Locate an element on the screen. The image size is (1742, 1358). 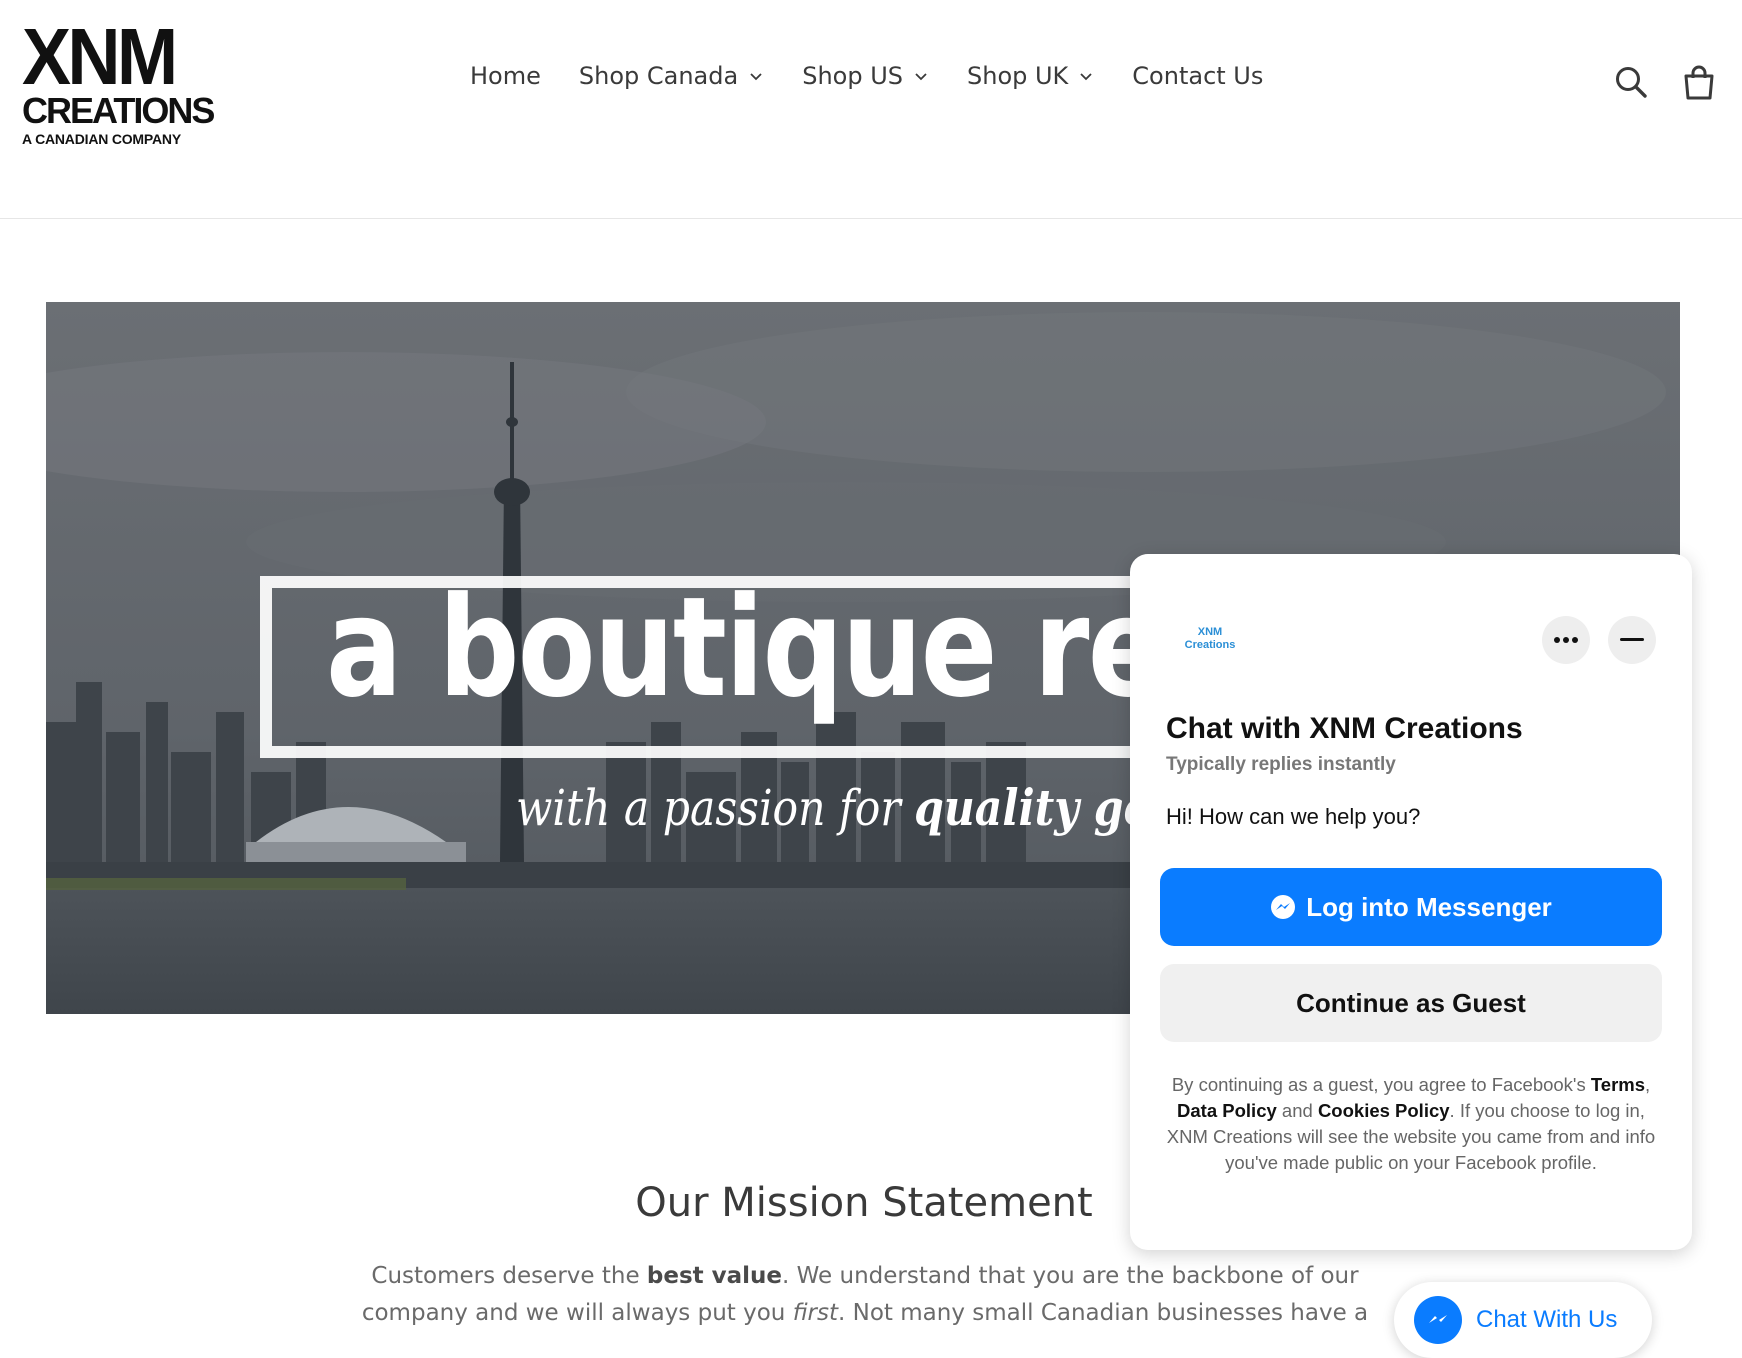
chat-minimize-button is located at coordinates (1632, 640).